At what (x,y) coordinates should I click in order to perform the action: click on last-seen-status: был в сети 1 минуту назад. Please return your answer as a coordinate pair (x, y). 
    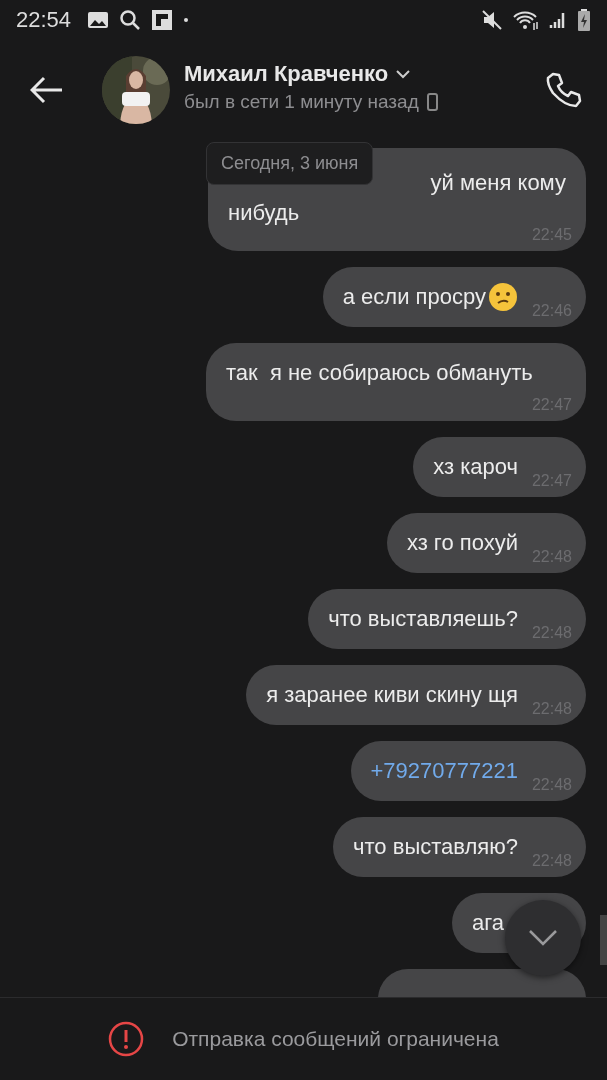
    Looking at the image, I should click on (301, 102).